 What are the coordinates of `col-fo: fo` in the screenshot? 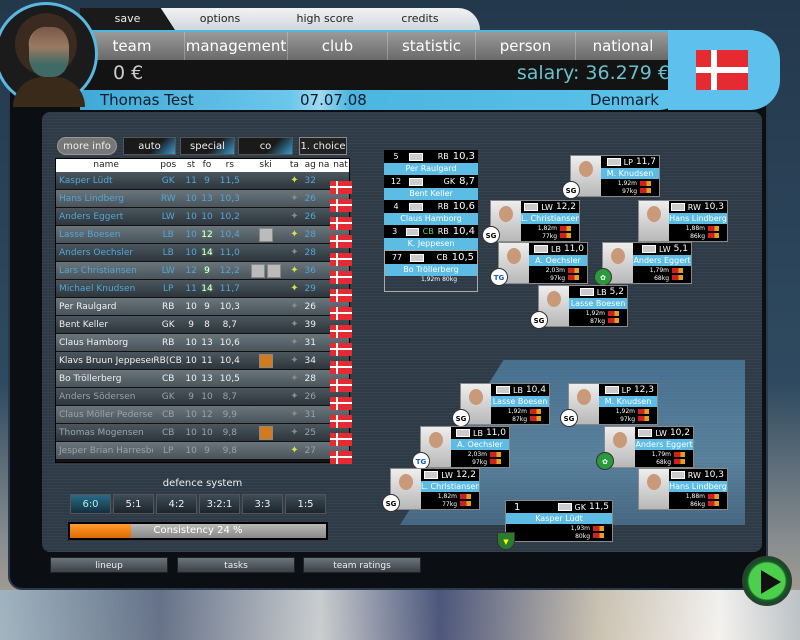 It's located at (207, 165).